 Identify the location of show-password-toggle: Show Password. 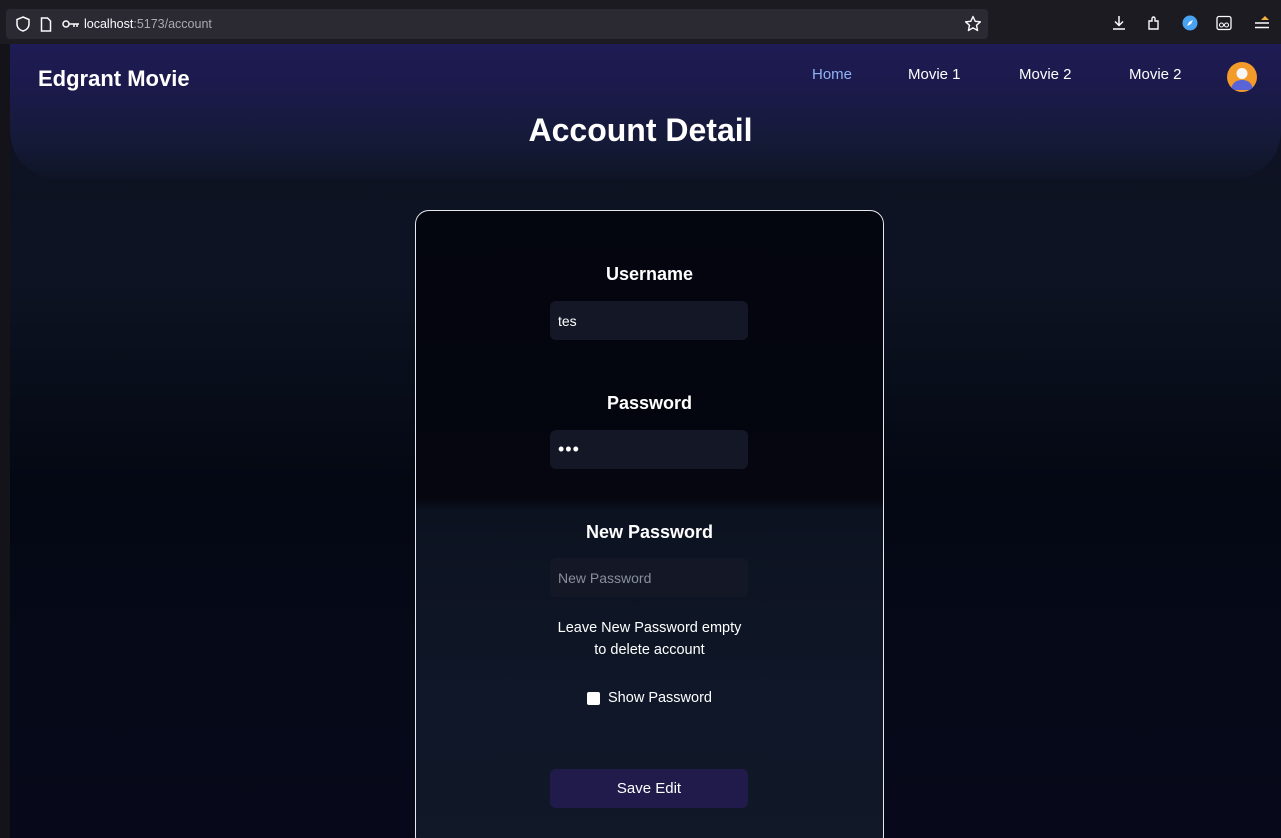
(649, 698).